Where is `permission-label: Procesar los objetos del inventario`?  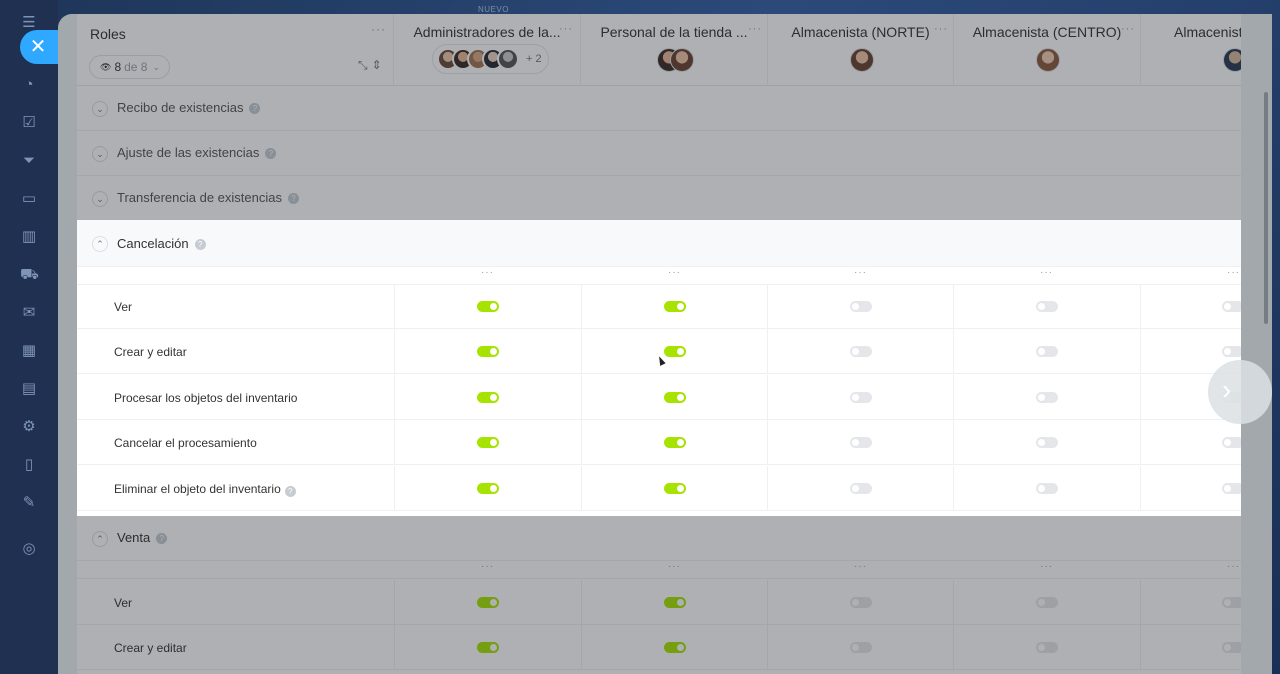
permission-label: Procesar los objetos del inventario is located at coordinates (206, 397).